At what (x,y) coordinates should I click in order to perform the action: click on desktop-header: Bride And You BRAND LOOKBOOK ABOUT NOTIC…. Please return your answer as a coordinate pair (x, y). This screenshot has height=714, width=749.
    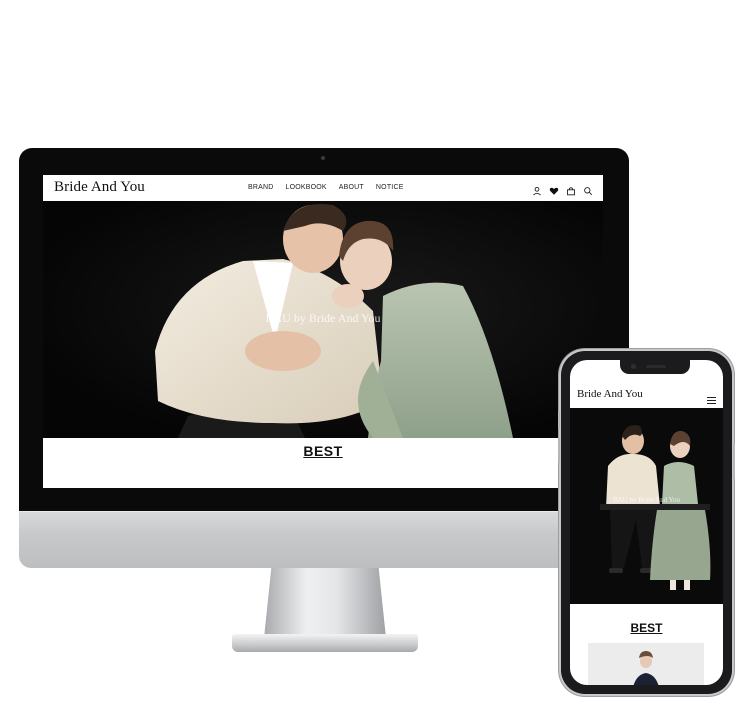
    Looking at the image, I should click on (323, 188).